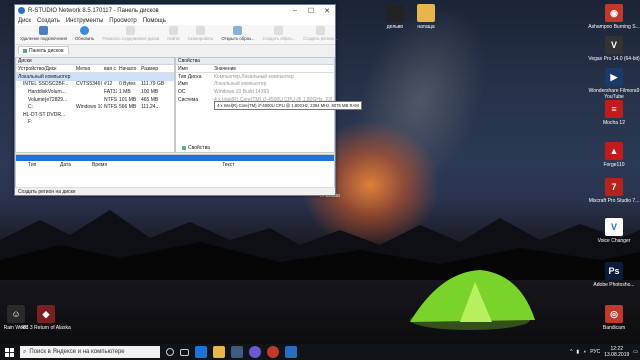 Image resolution: width=640 pixels, height=360 pixels. What do you see at coordinates (194, 69) in the screenshot?
I see `col-name: Имя` at bounding box center [194, 69].